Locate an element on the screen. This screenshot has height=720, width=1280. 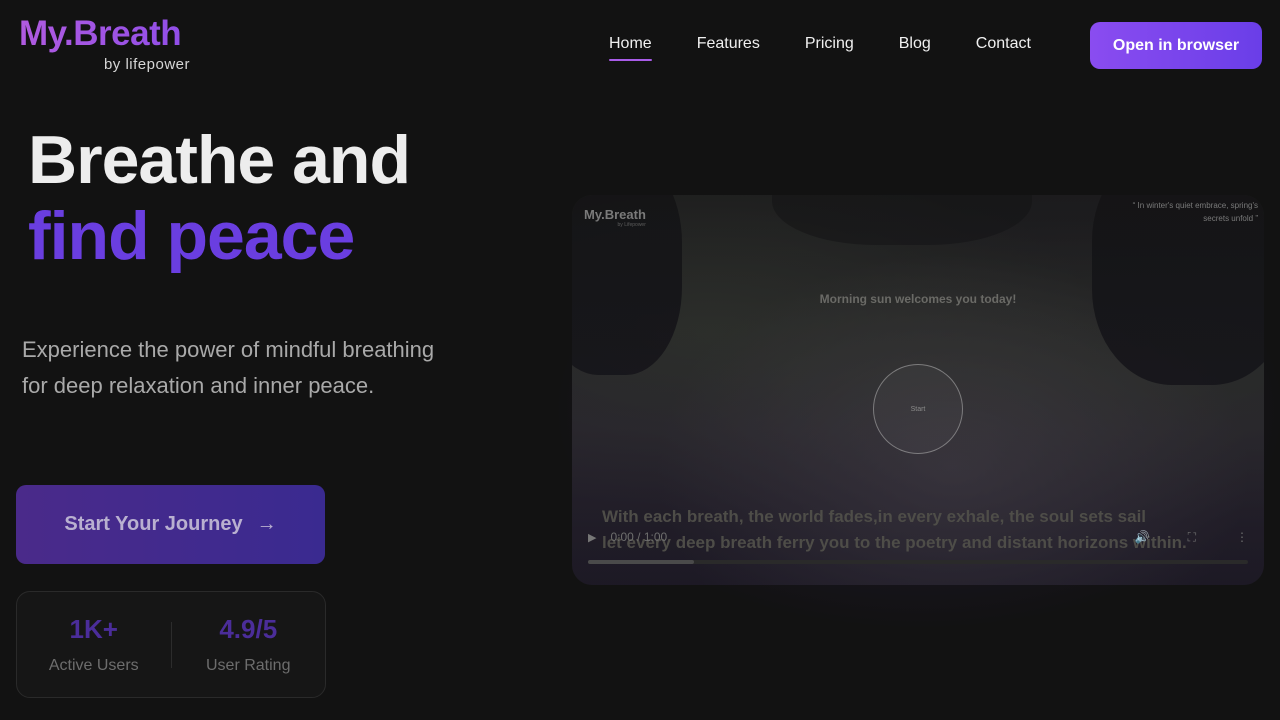
fullscreen-icon: ⛶ is located at coordinates (1192, 537).